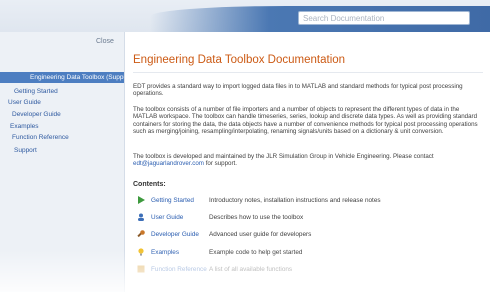 The width and height of the screenshot is (490, 292). What do you see at coordinates (141, 200) in the screenshot?
I see `play-icon` at bounding box center [141, 200].